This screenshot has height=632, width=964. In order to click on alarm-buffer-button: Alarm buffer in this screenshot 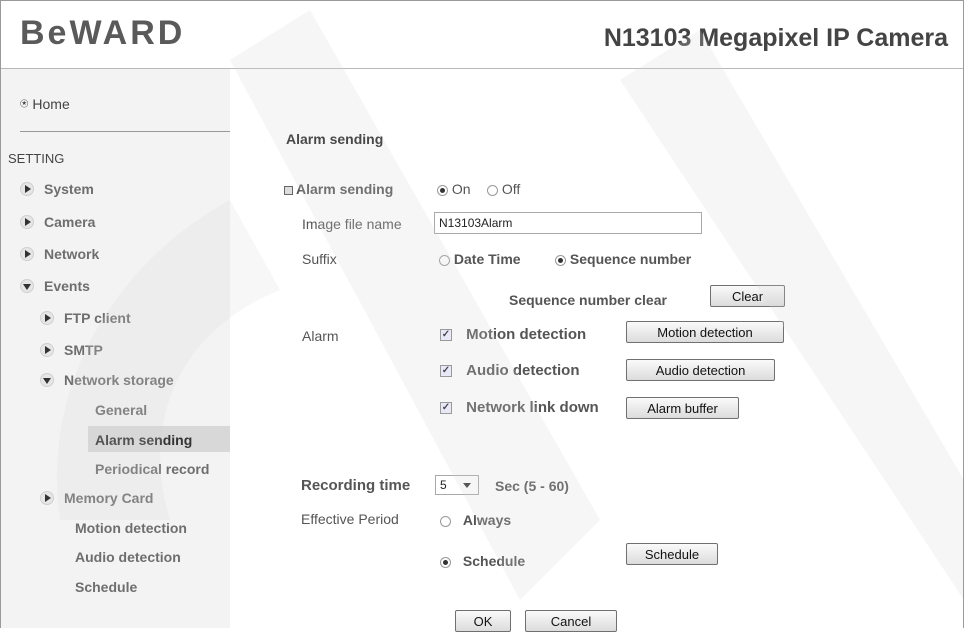, I will do `click(682, 408)`.